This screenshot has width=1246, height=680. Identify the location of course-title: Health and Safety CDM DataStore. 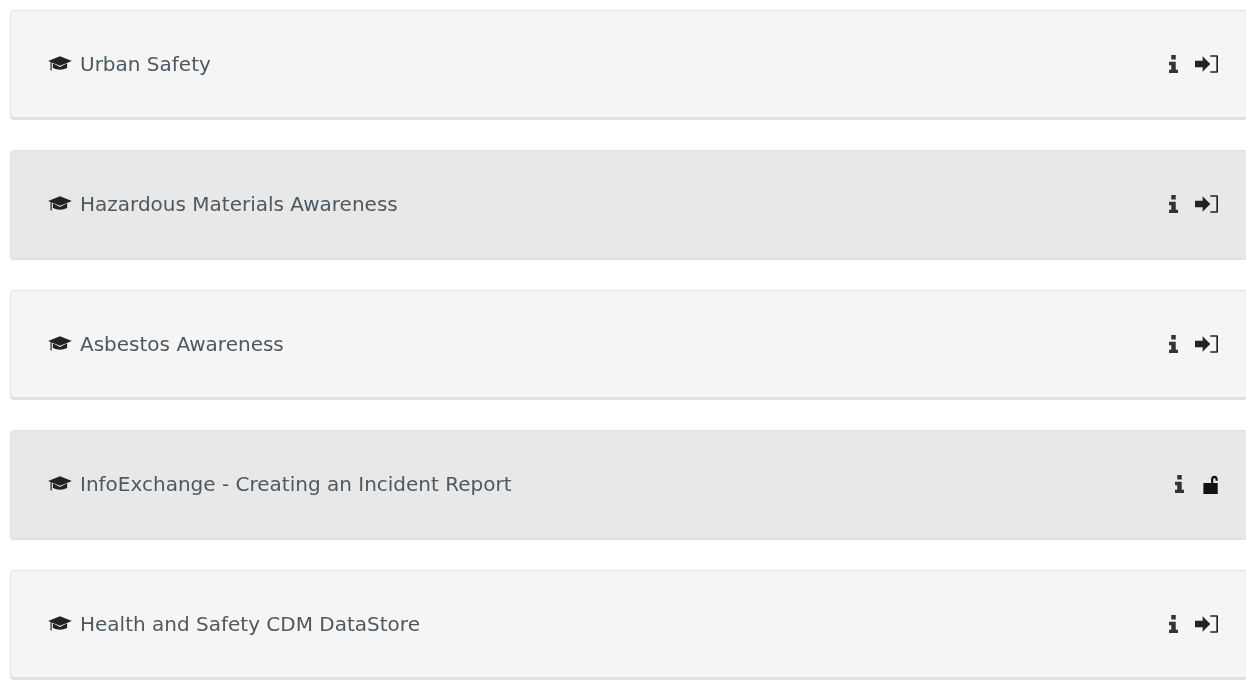
(250, 624).